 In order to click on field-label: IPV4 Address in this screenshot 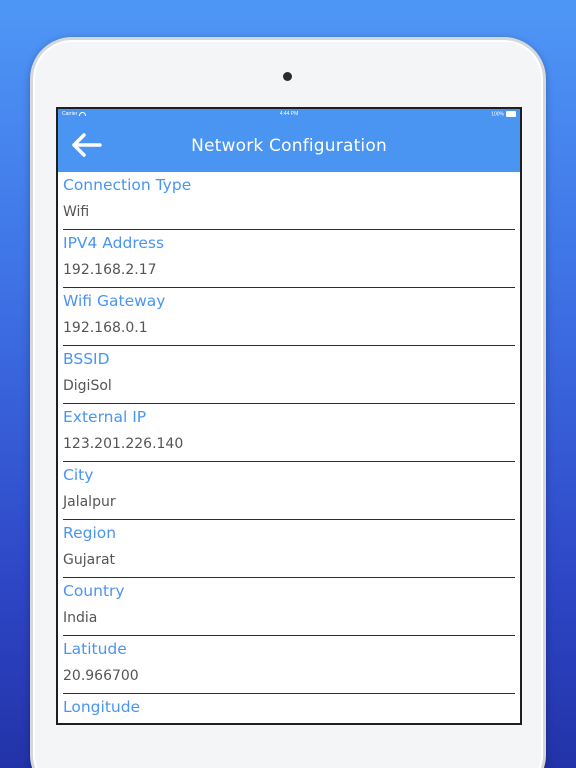, I will do `click(114, 243)`.